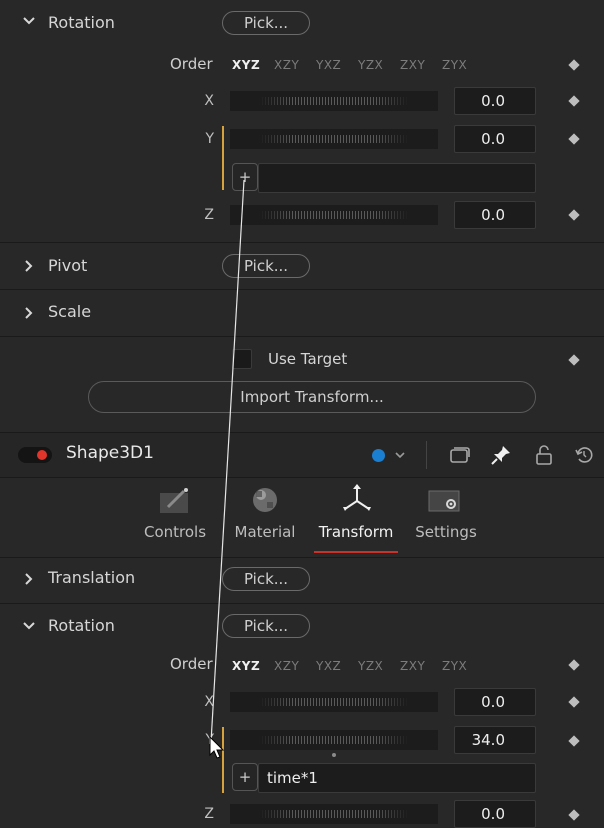  What do you see at coordinates (175, 504) in the screenshot?
I see `controls-icon` at bounding box center [175, 504].